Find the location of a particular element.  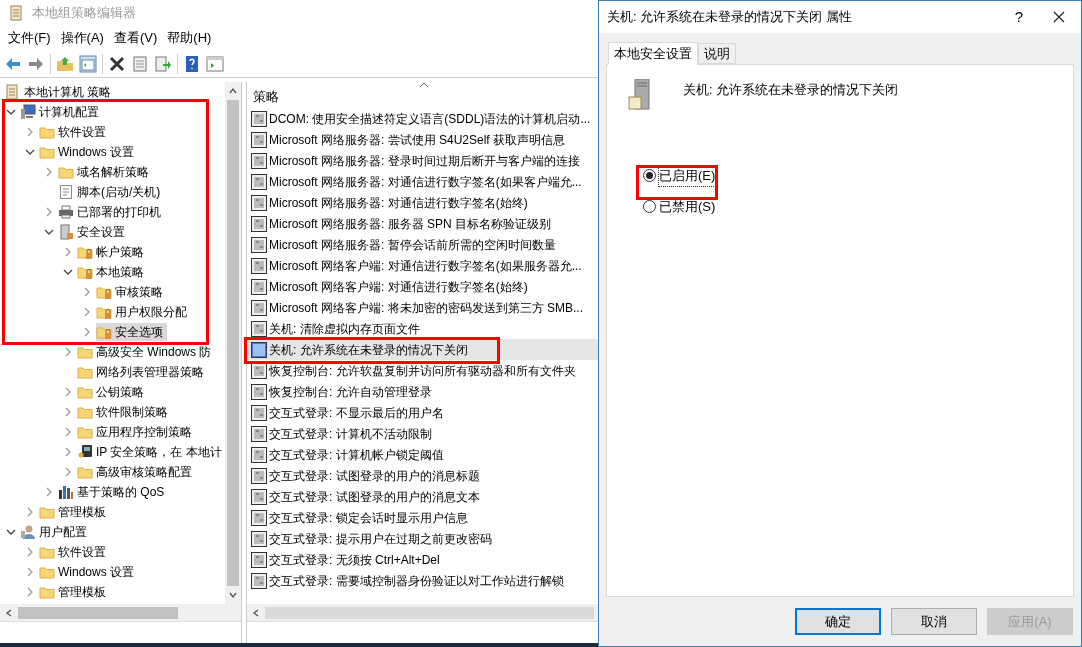

tree-item: 公钥策略 is located at coordinates (112, 392).